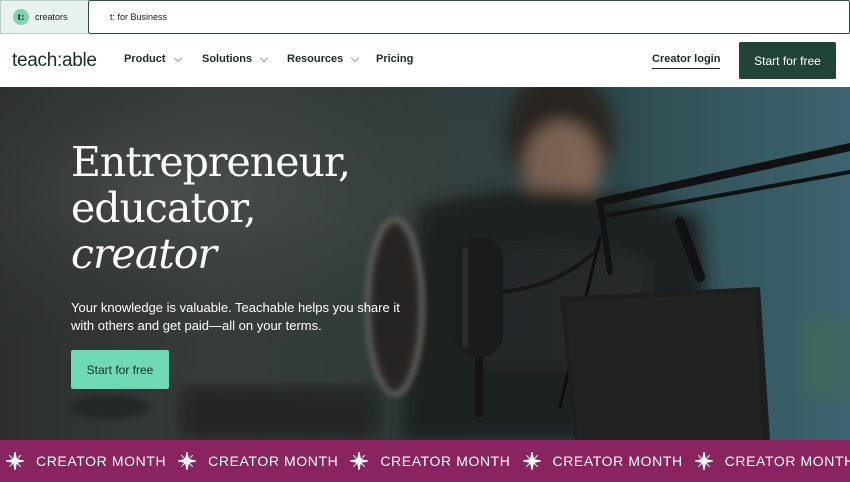  What do you see at coordinates (227, 59) in the screenshot?
I see `nav-item-label: Solutions` at bounding box center [227, 59].